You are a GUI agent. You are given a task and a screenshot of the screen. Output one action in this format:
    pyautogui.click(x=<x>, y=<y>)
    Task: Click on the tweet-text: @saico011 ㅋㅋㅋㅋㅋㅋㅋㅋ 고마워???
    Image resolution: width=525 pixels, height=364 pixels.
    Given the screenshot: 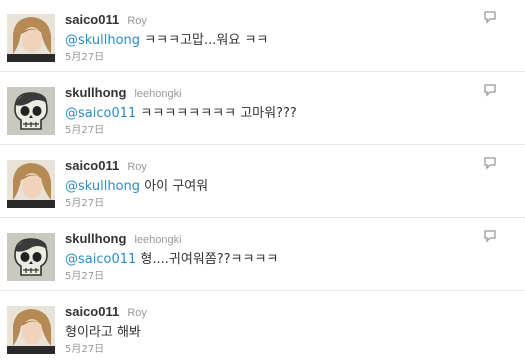 What is the action you would take?
    pyautogui.click(x=181, y=111)
    